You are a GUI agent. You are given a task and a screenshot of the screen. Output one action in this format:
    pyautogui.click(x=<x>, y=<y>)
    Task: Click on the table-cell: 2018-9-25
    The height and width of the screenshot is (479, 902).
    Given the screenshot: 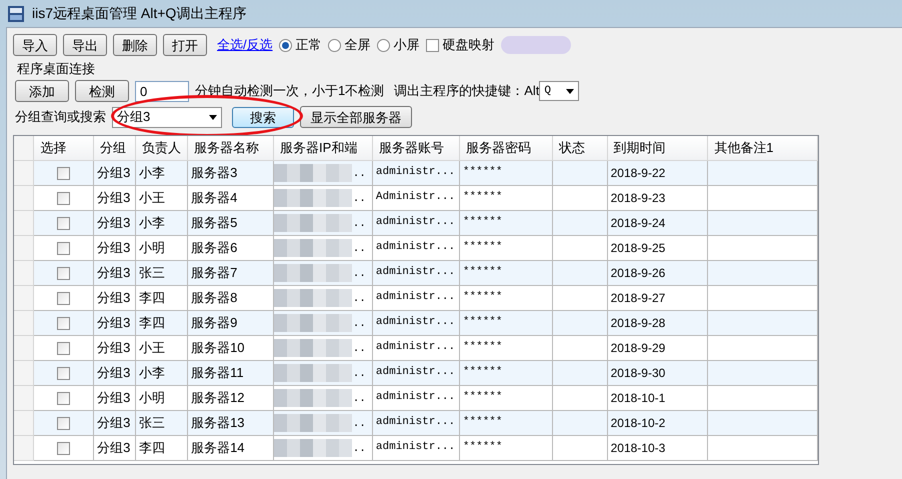 What is the action you would take?
    pyautogui.click(x=657, y=247)
    